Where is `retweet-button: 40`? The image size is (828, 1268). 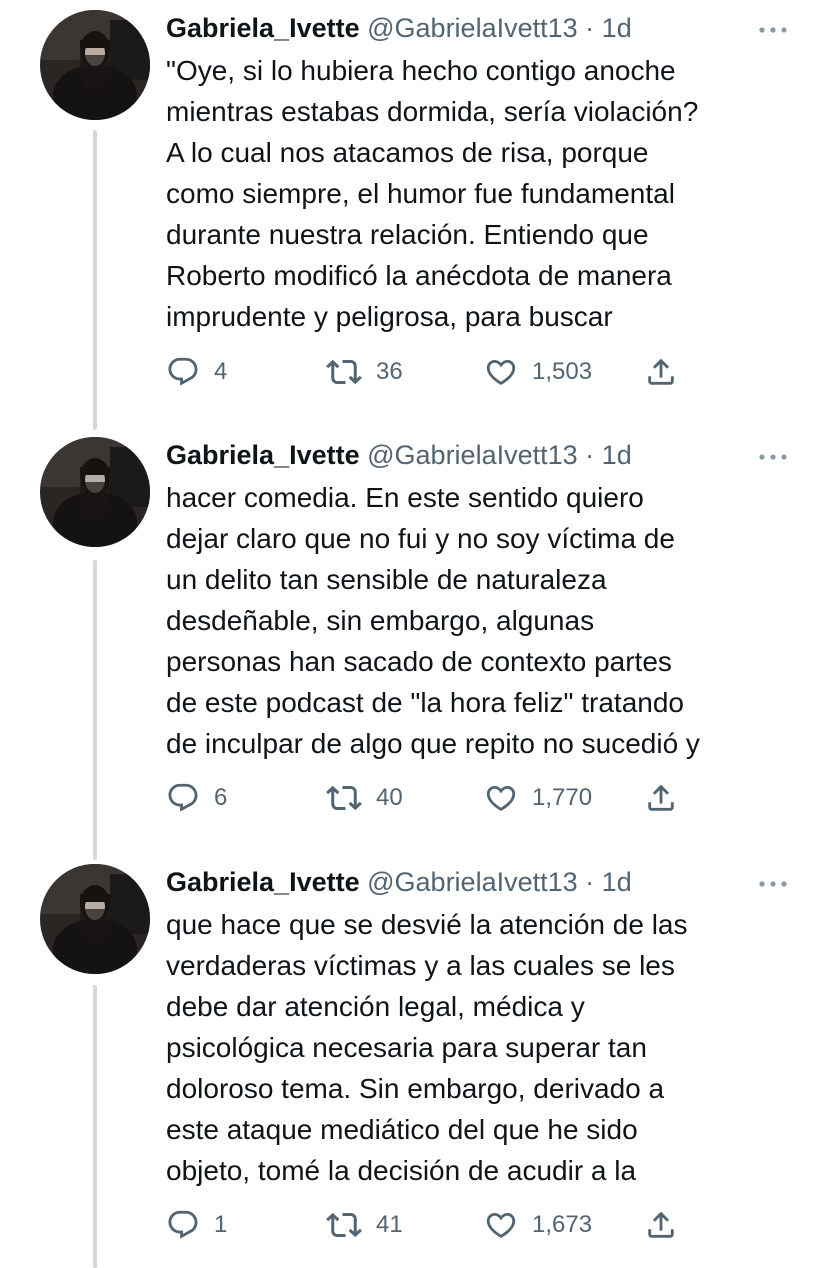 retweet-button: 40 is located at coordinates (364, 798).